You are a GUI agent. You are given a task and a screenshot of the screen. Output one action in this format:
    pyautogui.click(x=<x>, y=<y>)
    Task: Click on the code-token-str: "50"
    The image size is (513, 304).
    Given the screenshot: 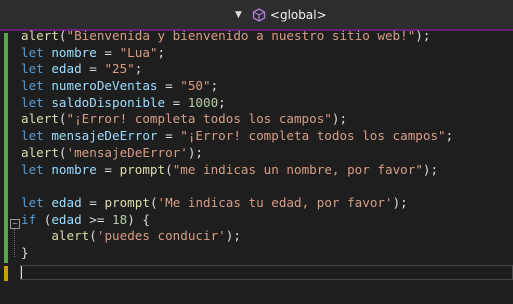 What is the action you would take?
    pyautogui.click(x=195, y=86)
    